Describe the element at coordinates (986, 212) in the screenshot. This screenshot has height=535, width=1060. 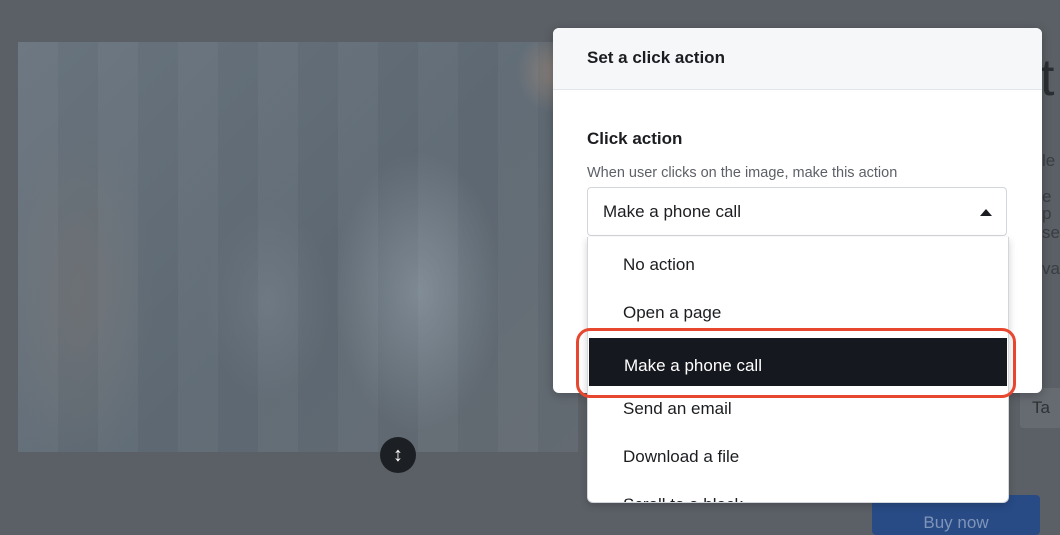
I see `caret-up-icon` at that location.